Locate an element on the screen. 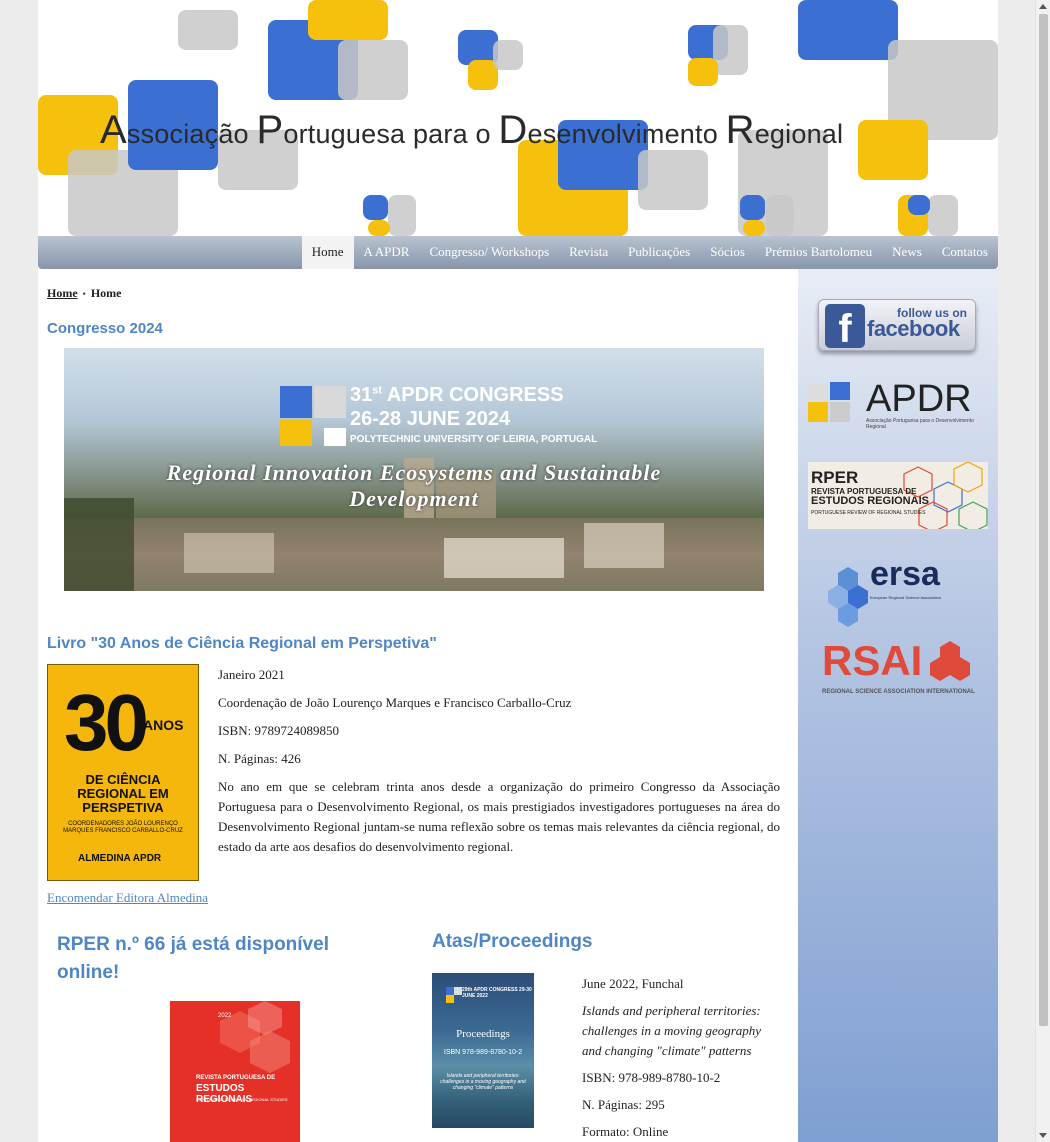 The height and width of the screenshot is (1142, 1050). book-cover-subtitle: DE CIÊNCIA REGIONAL EM PERSPETIVA is located at coordinates (123, 793).